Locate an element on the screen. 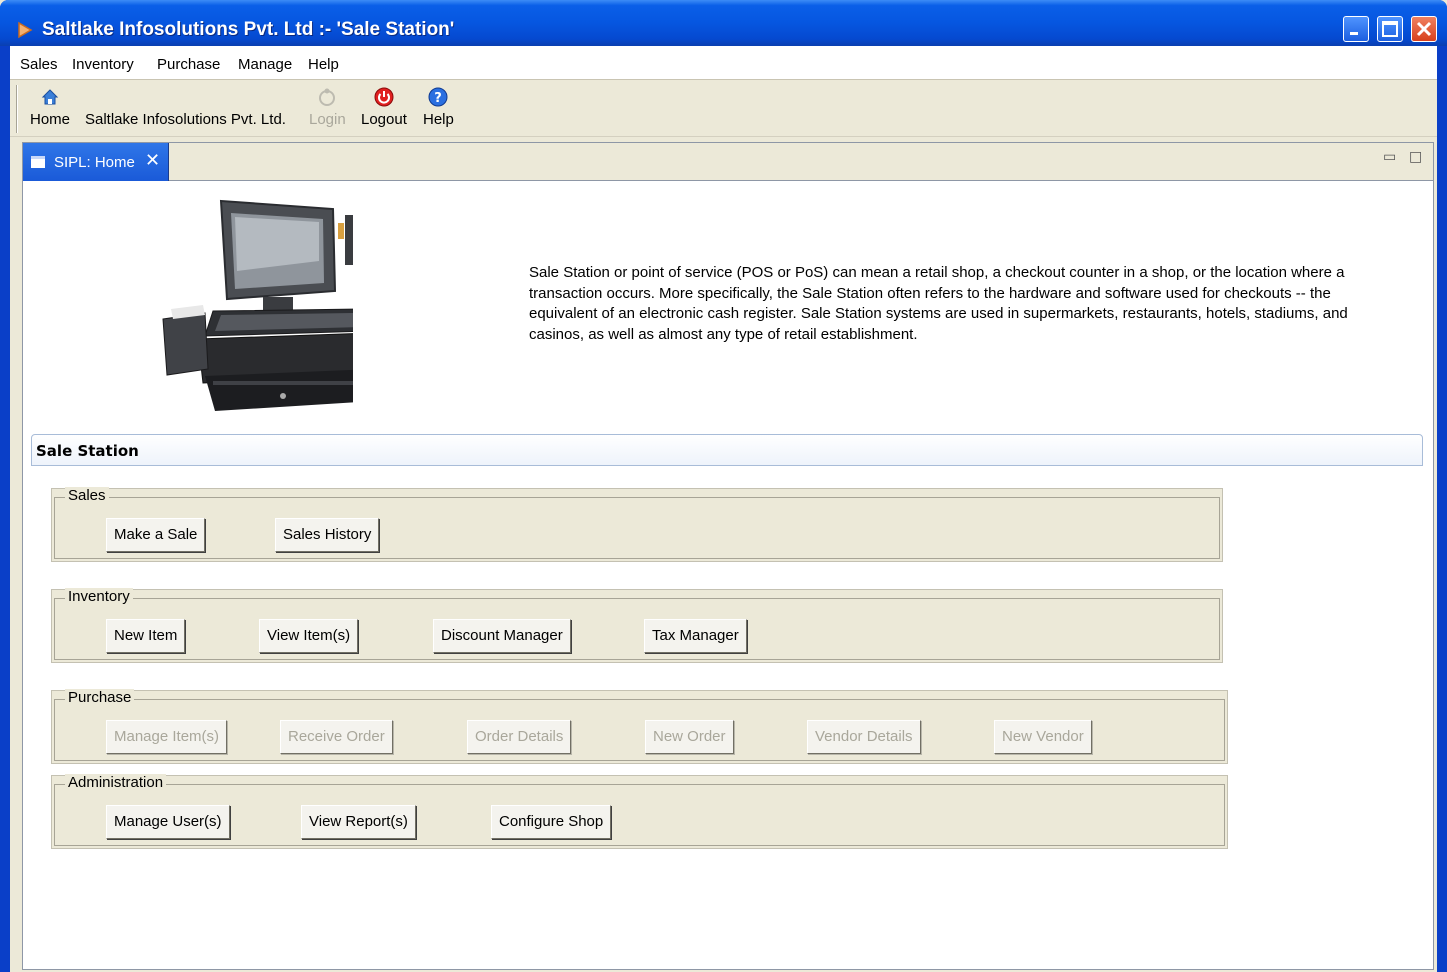 This screenshot has height=972, width=1447. order-details-button: Order Details is located at coordinates (519, 737).